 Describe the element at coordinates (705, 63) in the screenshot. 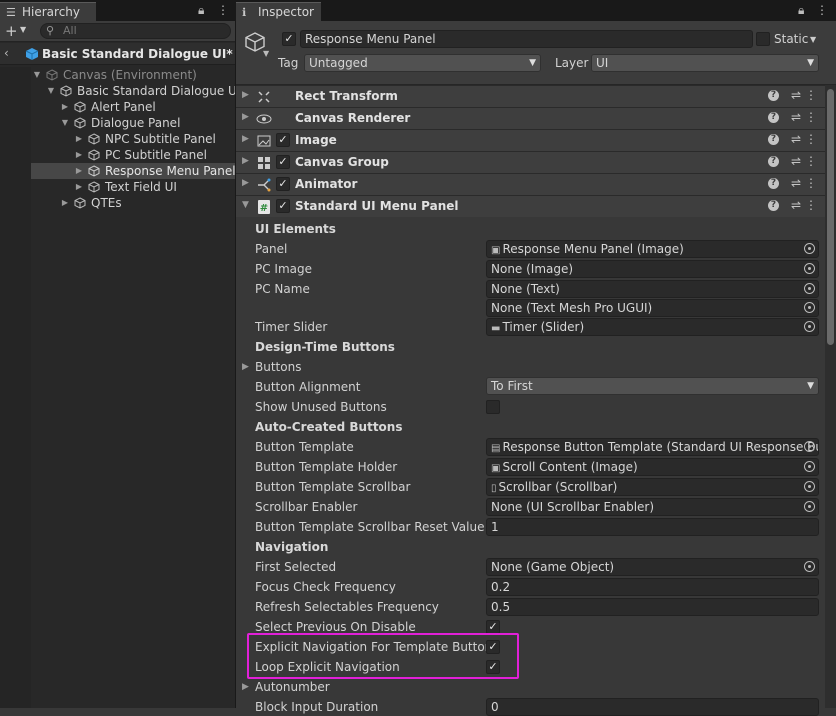

I see `layer-dropdown: UI ▼` at that location.